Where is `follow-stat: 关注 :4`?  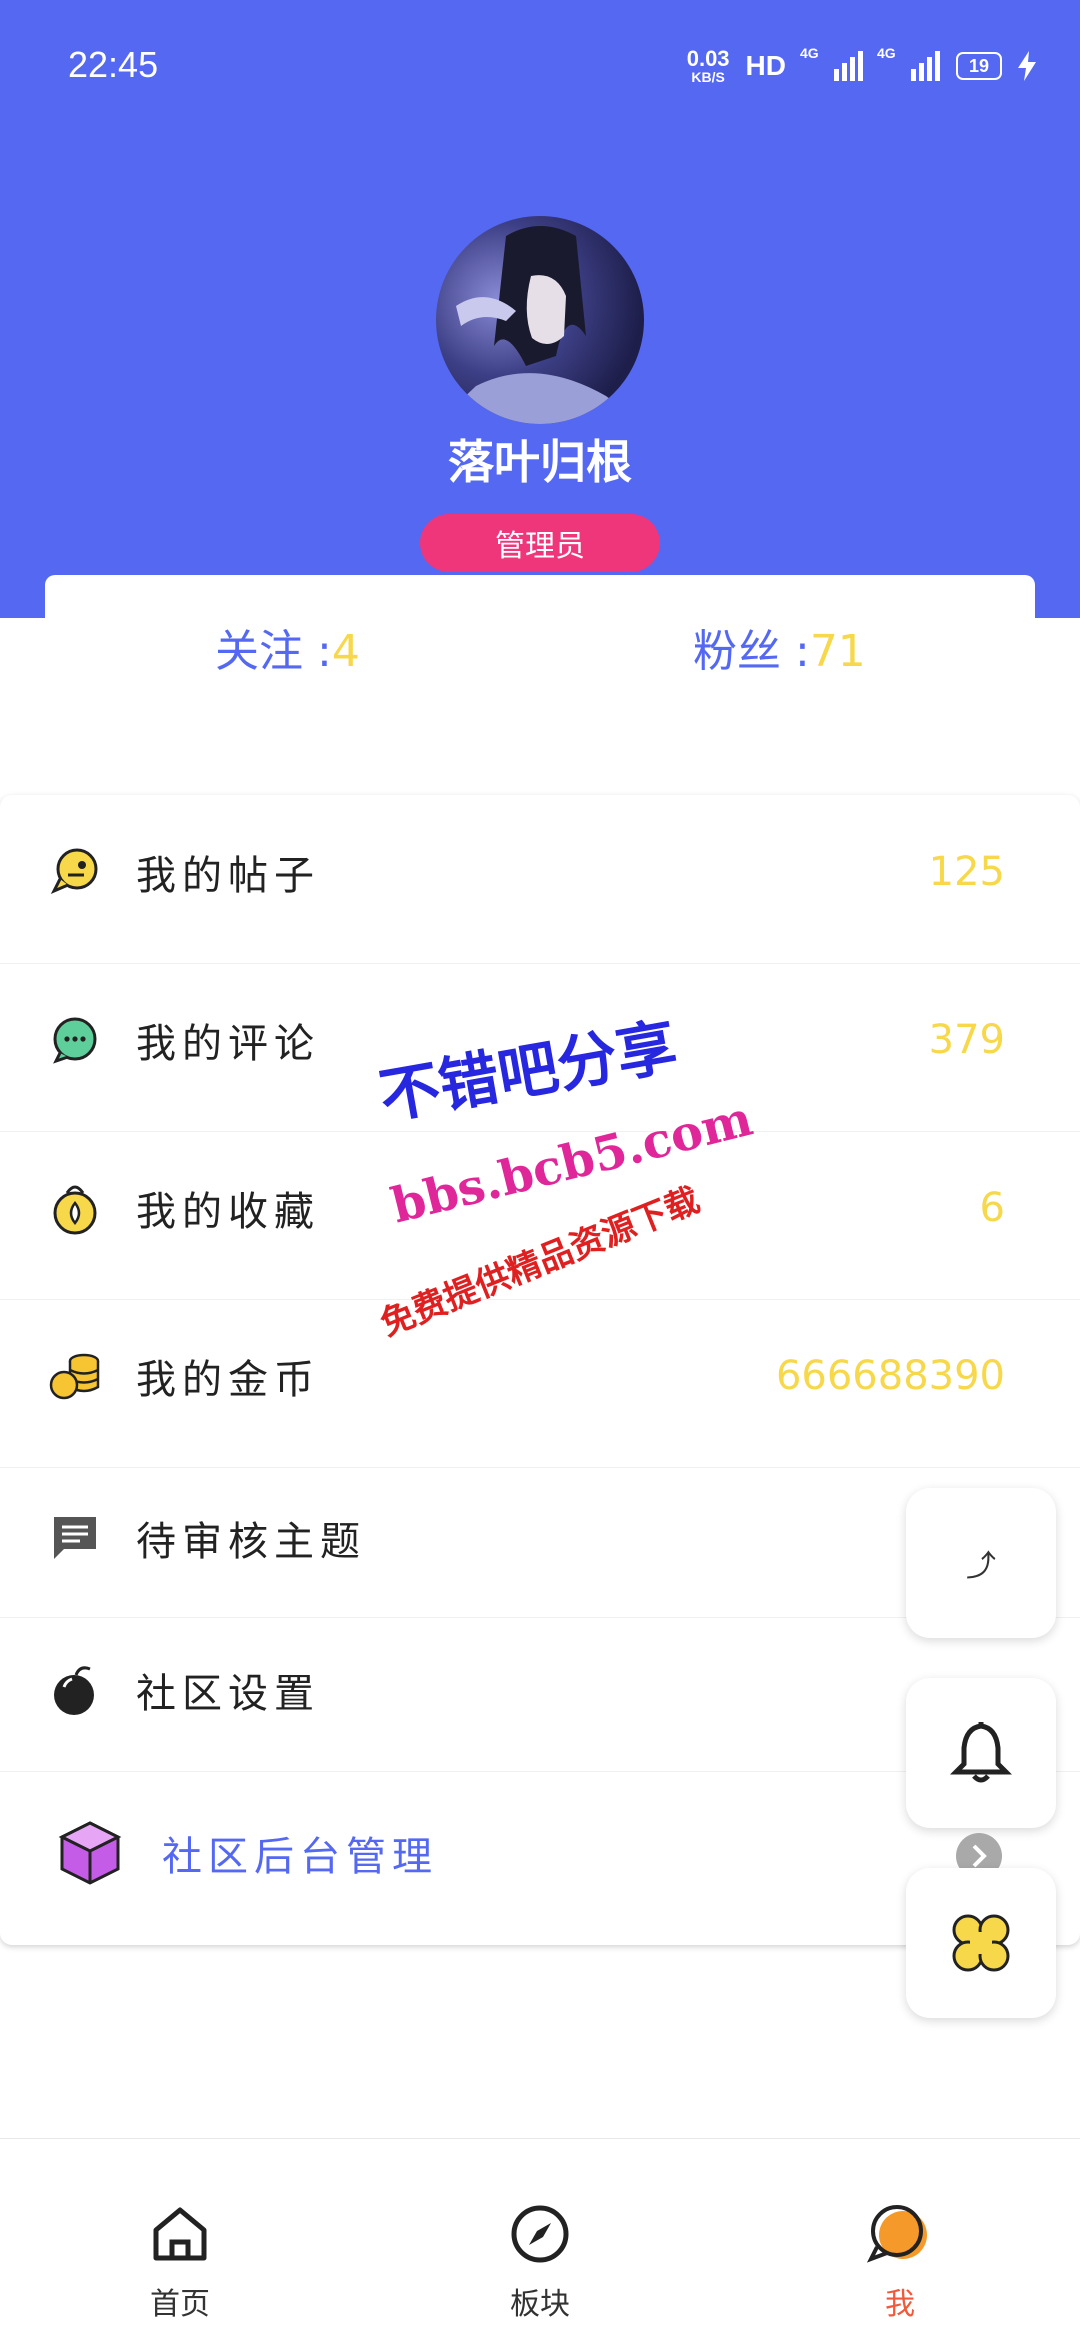 follow-stat: 关注 :4 is located at coordinates (287, 647).